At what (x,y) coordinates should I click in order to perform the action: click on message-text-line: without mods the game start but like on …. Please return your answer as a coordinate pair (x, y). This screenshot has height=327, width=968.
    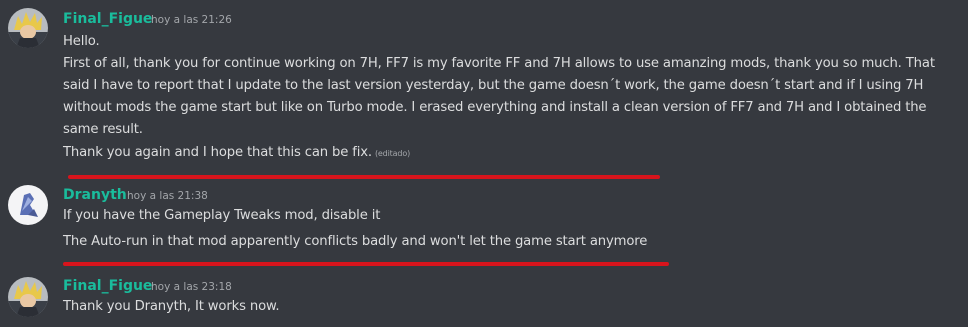
    Looking at the image, I should click on (495, 107).